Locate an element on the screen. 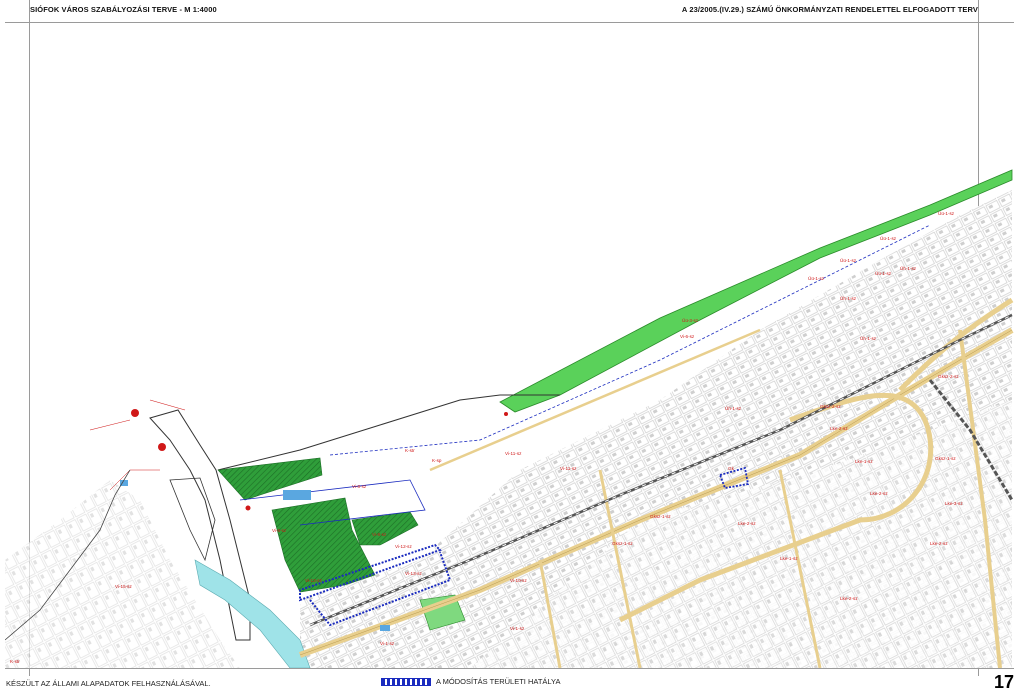 The image size is (1024, 696). zone-label: K-sp is located at coordinates (437, 460).